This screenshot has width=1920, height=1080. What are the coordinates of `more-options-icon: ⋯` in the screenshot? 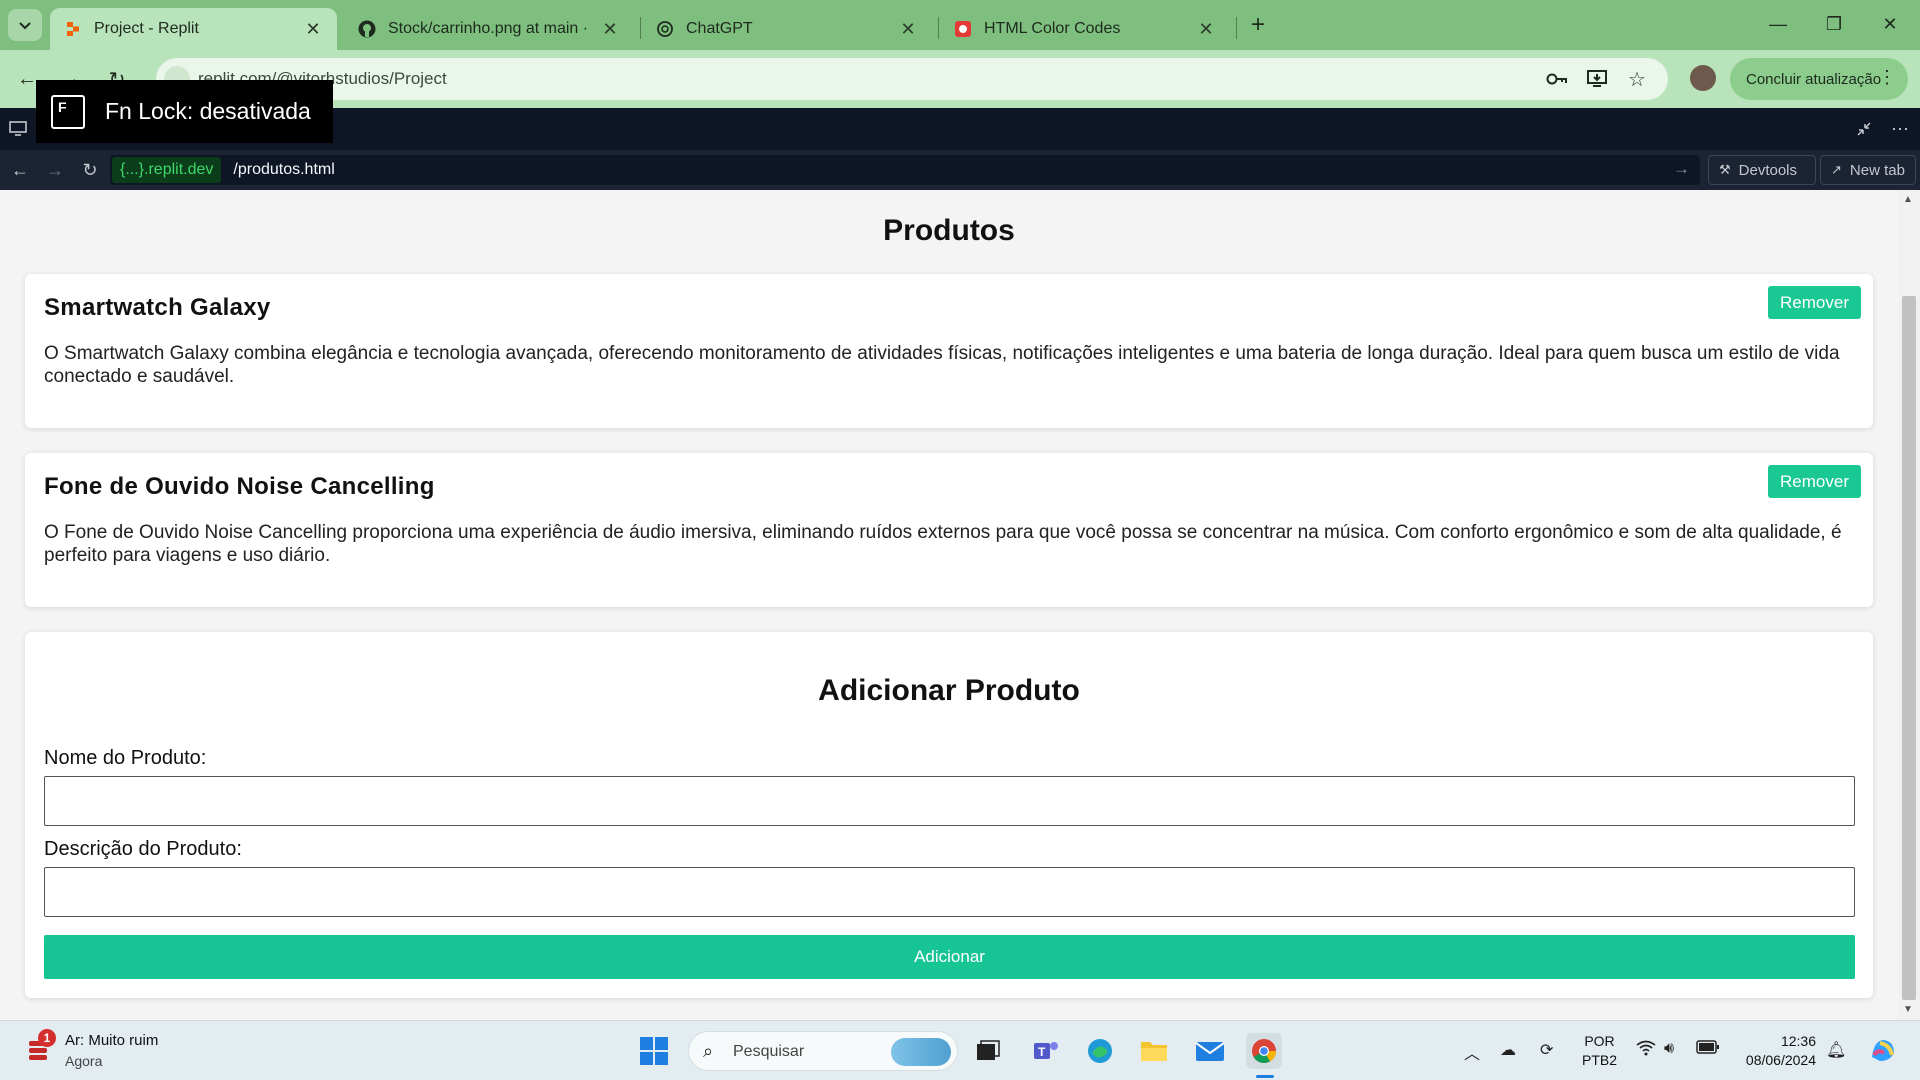 It's located at (1900, 129).